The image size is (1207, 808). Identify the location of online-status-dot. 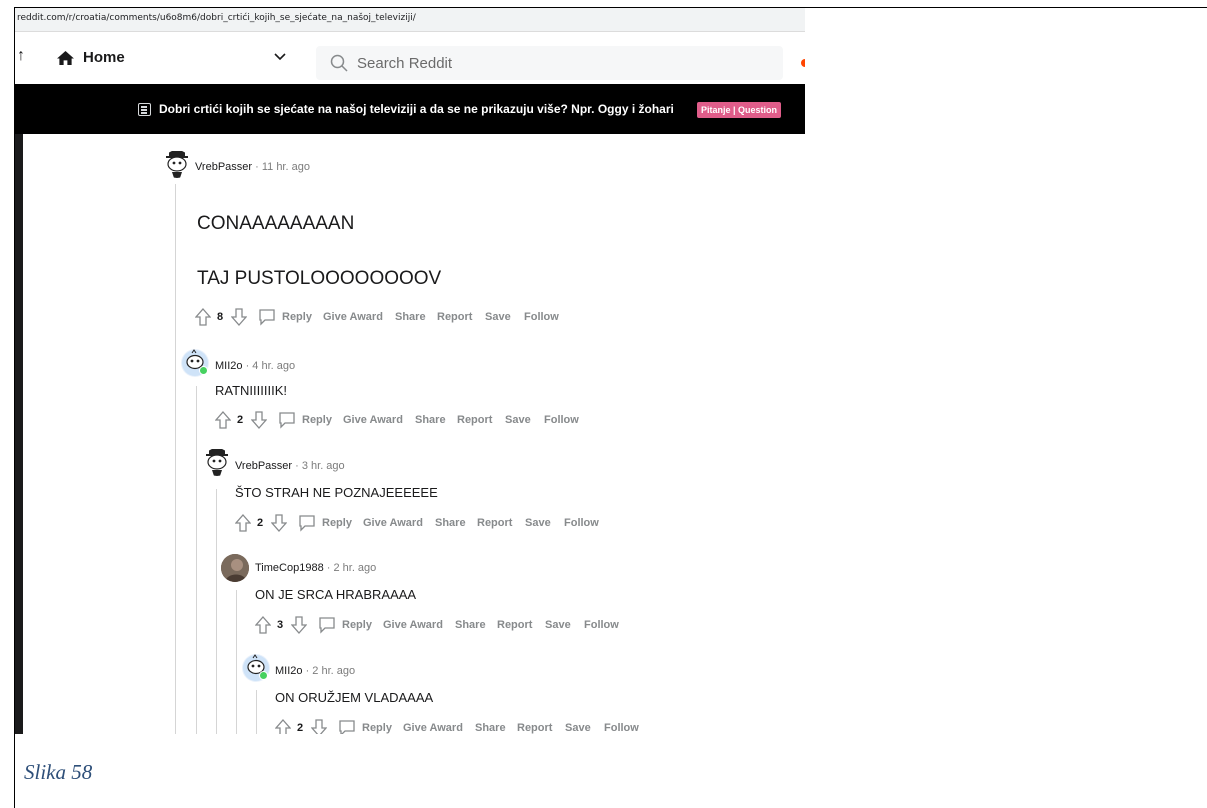
(263, 675).